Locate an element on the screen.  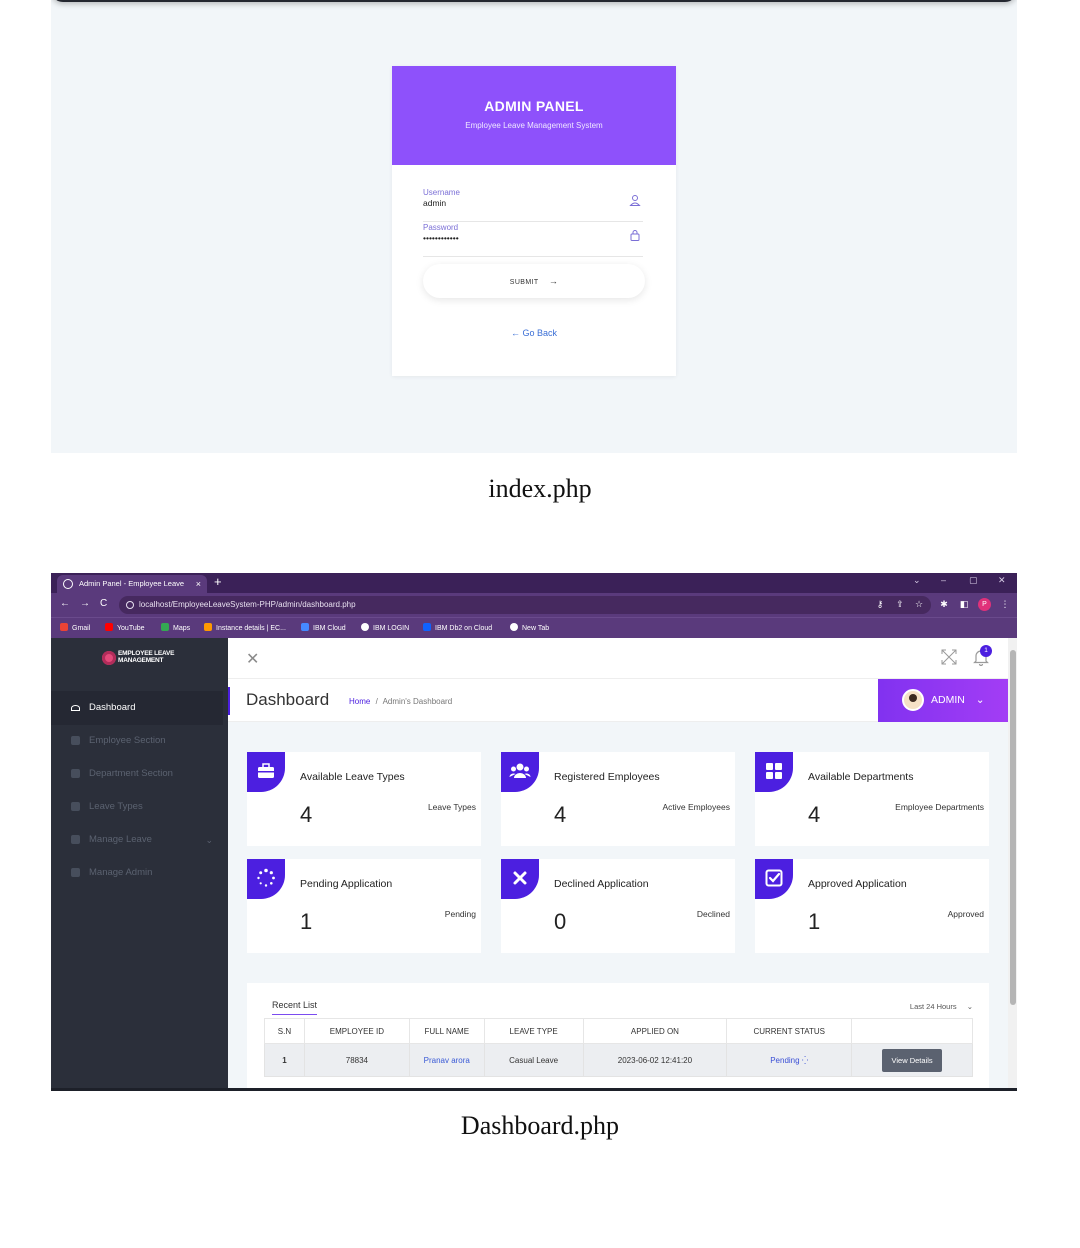
bookmark-gmail: Gmail is located at coordinates (75, 627).